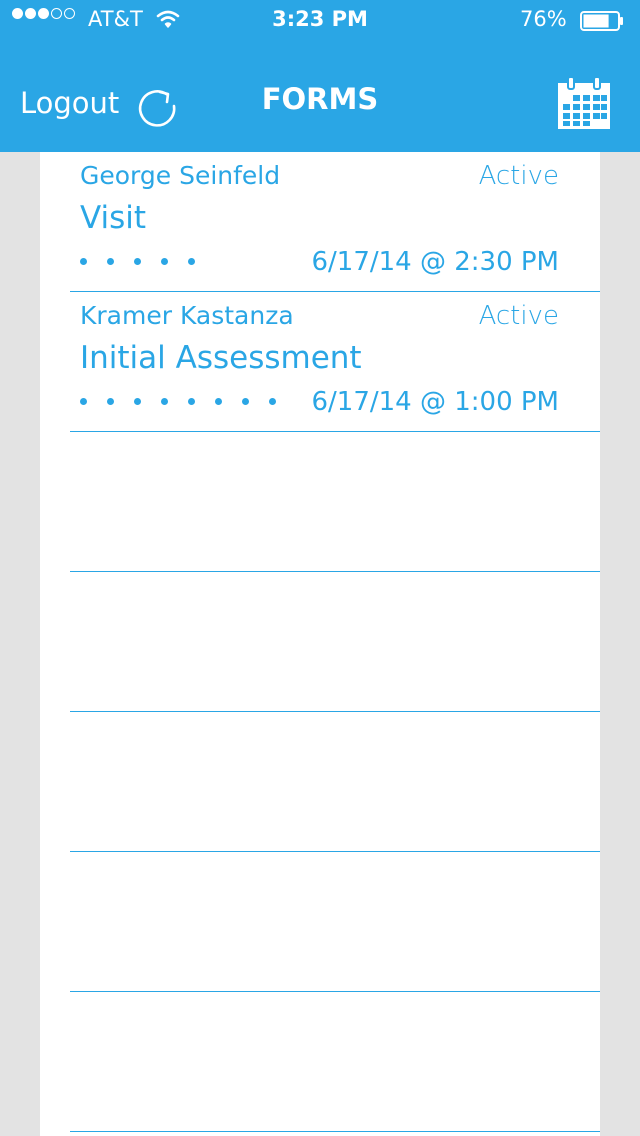  Describe the element at coordinates (584, 103) in the screenshot. I see `calendar-icon` at that location.